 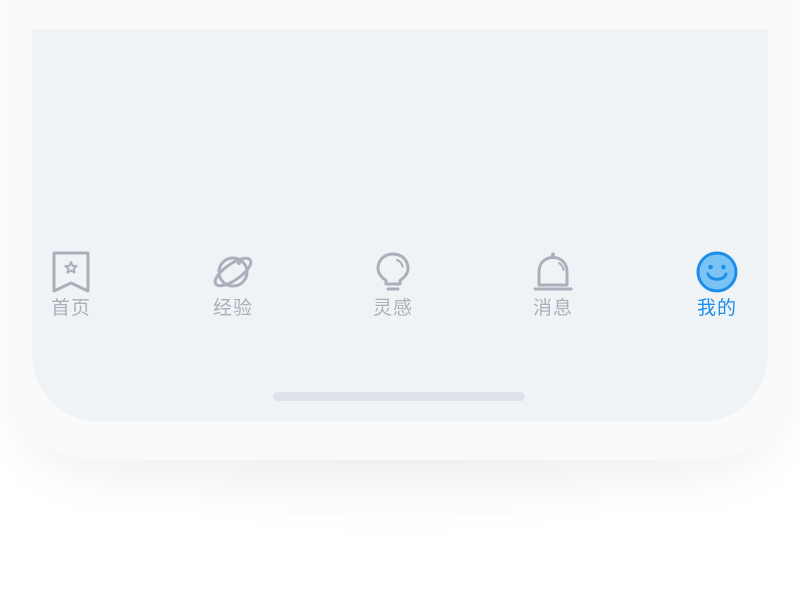 What do you see at coordinates (233, 290) in the screenshot?
I see `tab-experience: 经验` at bounding box center [233, 290].